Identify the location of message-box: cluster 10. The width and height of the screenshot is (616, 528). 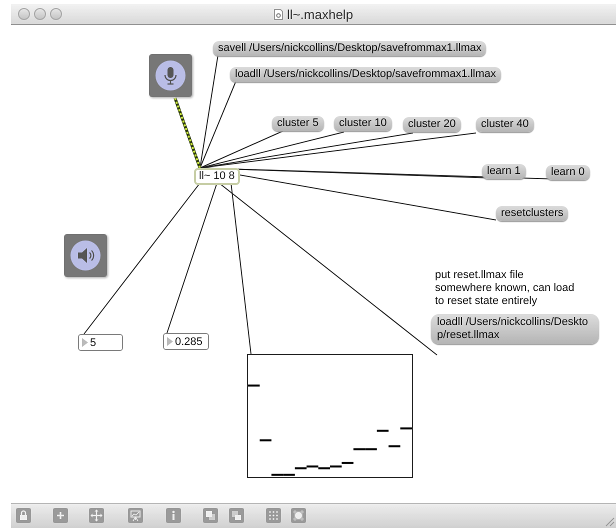
(363, 123).